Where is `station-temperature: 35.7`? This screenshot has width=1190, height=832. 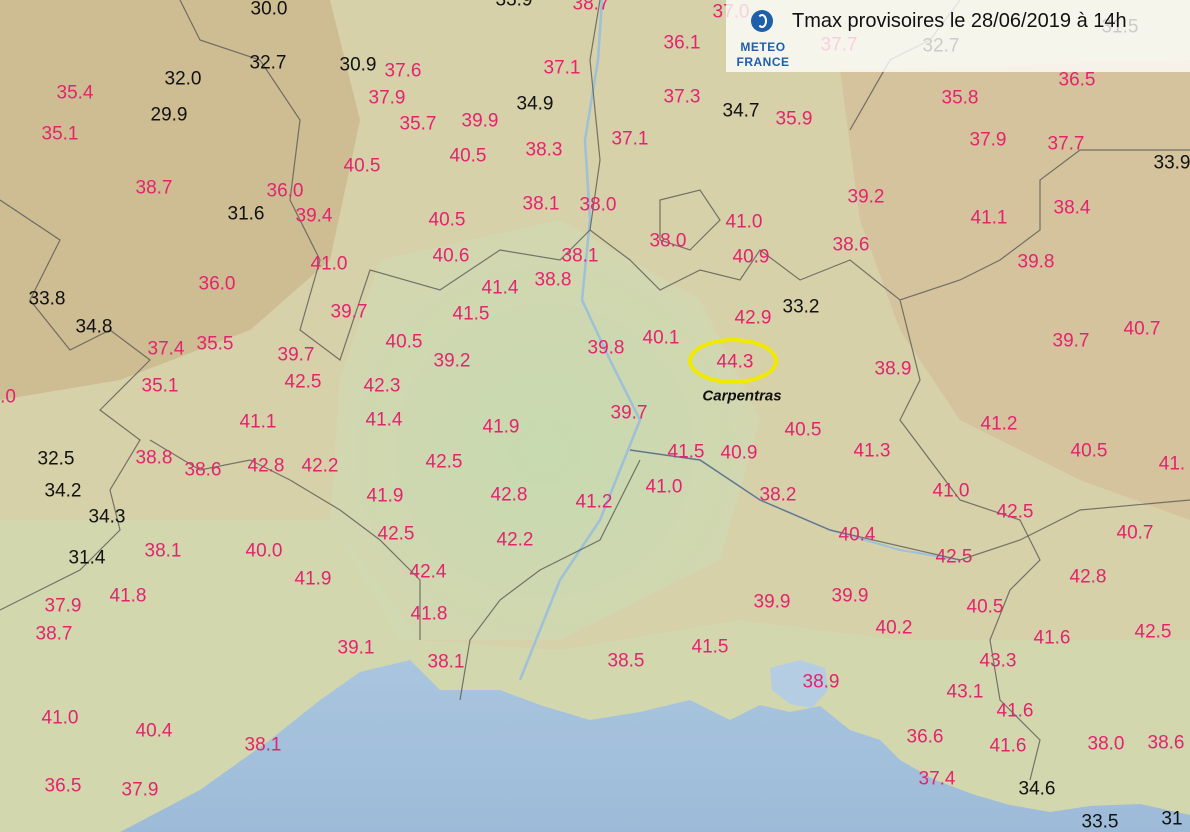
station-temperature: 35.7 is located at coordinates (418, 124).